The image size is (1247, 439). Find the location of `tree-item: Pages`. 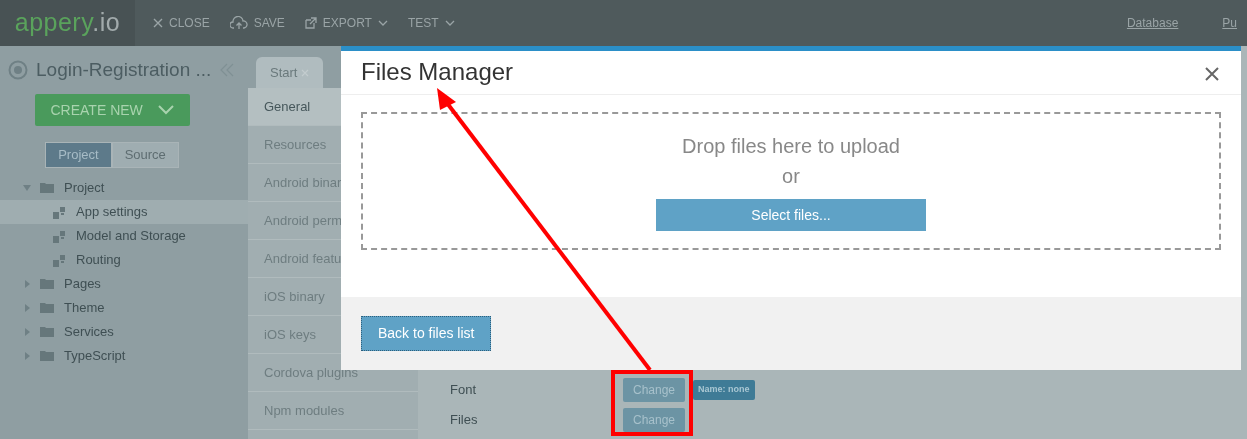

tree-item: Pages is located at coordinates (124, 283).